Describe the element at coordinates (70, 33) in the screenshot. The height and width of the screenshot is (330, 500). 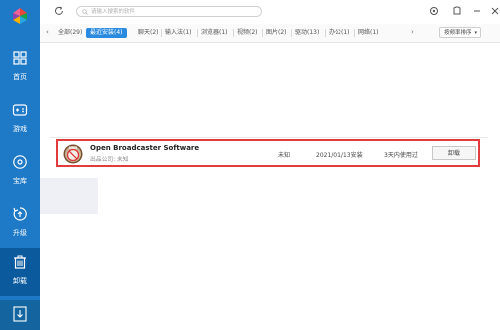
I see `tab-all: 全部(29)` at that location.